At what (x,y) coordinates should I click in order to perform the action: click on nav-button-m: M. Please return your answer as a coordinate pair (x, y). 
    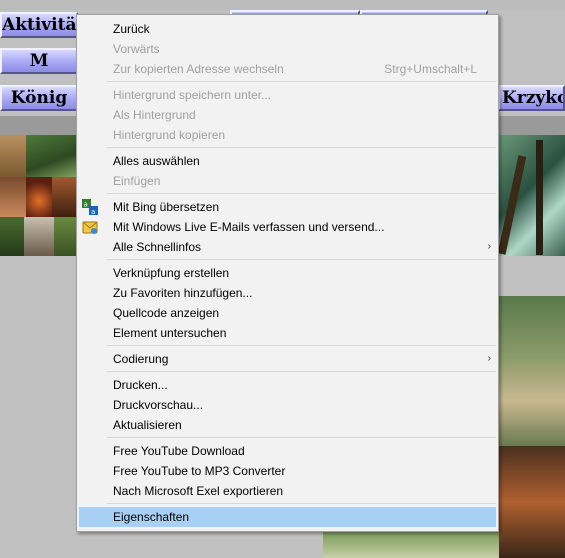
    Looking at the image, I should click on (39, 61).